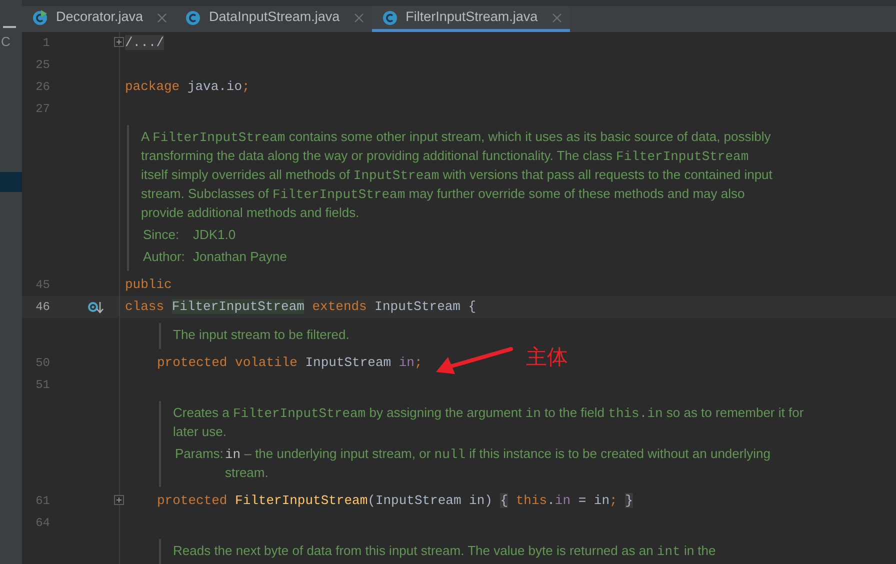  What do you see at coordinates (42, 285) in the screenshot?
I see `line-number: 45` at bounding box center [42, 285].